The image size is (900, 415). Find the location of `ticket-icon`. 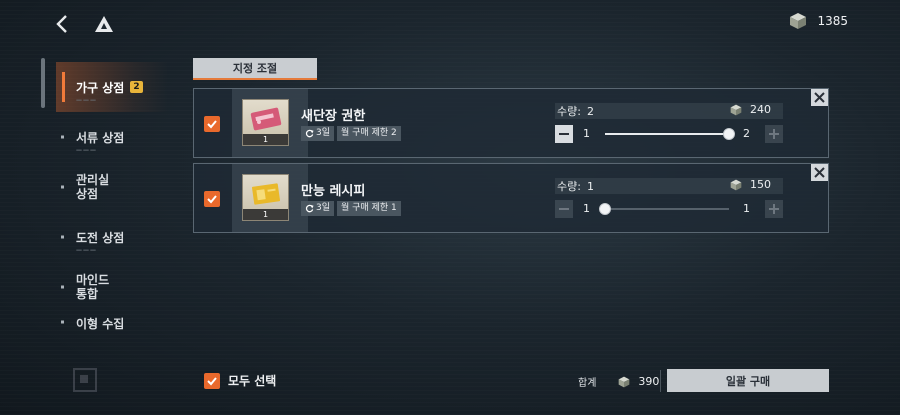

ticket-icon is located at coordinates (266, 119).